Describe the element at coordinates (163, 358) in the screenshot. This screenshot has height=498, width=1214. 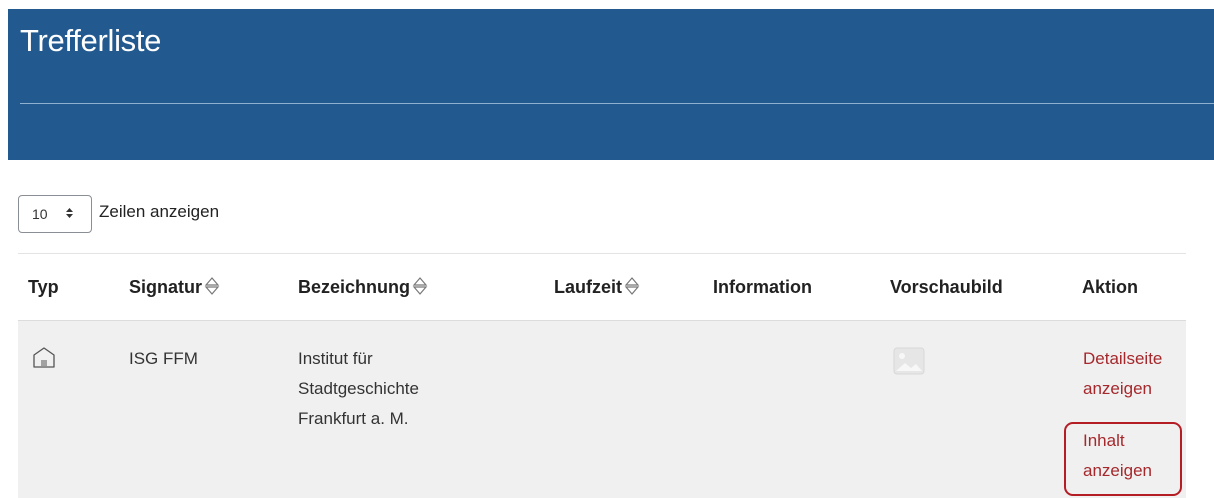
I see `cell-signatur: ISG FFM` at that location.